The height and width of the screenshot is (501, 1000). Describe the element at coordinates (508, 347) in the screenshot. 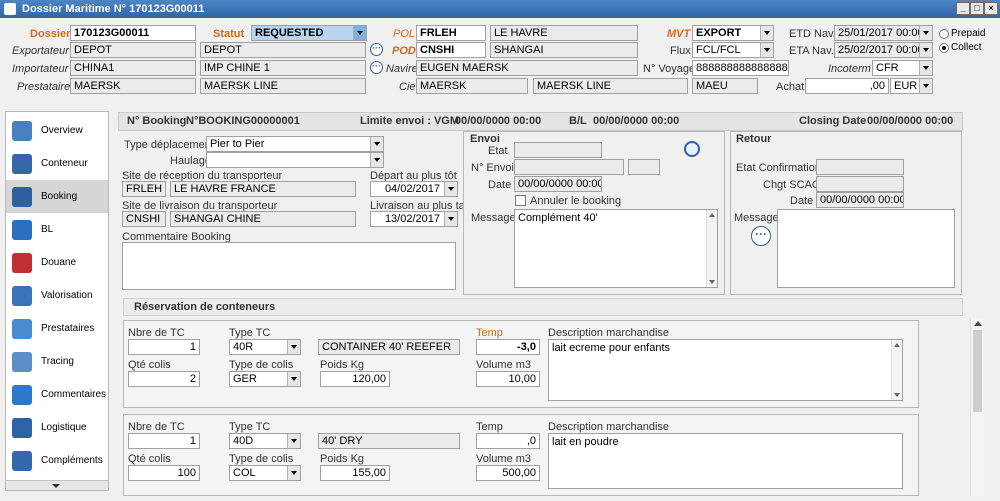

I see `temp-field: -3,0` at that location.